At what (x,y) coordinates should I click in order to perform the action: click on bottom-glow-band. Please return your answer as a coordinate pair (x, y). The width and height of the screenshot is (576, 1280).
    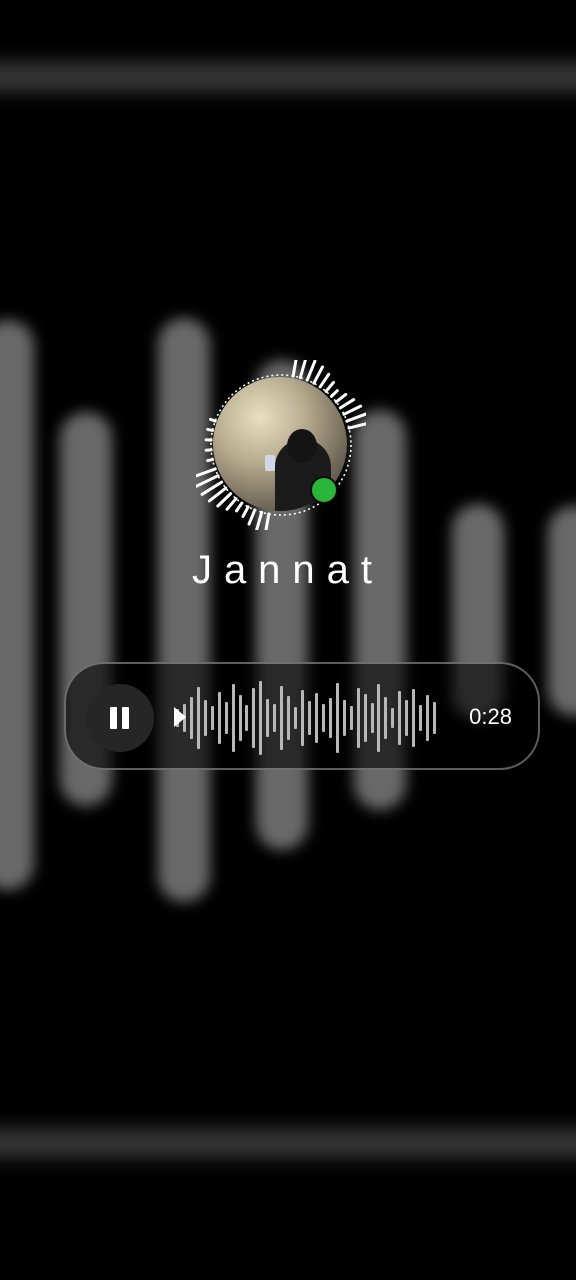
    Looking at the image, I should click on (288, 1143).